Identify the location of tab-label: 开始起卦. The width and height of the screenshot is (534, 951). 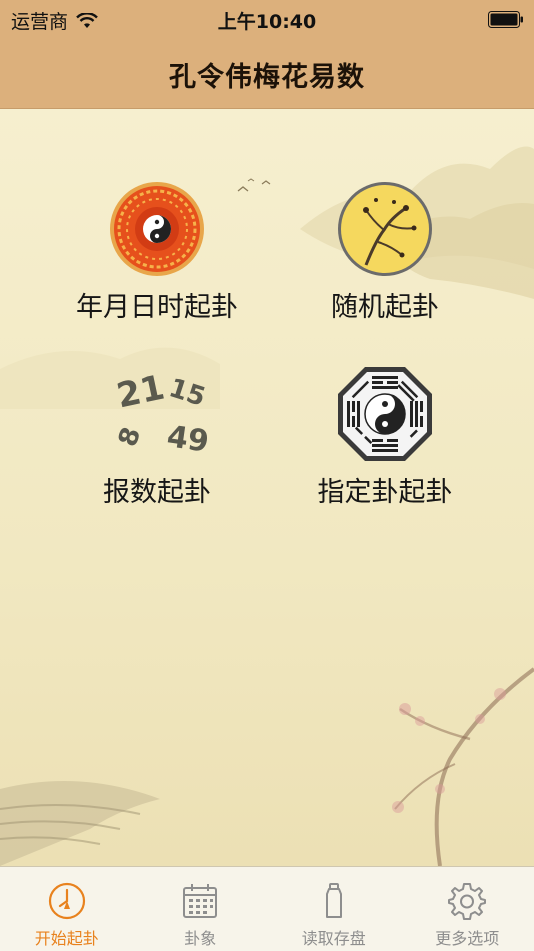
(67, 937).